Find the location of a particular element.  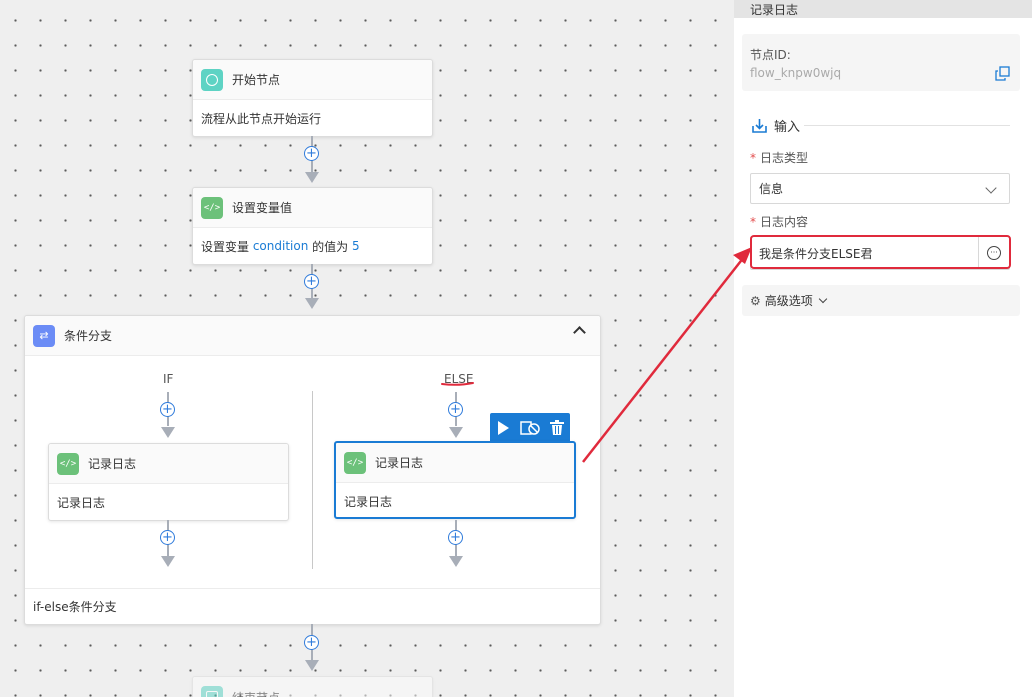

copy-icon is located at coordinates (1002, 73).